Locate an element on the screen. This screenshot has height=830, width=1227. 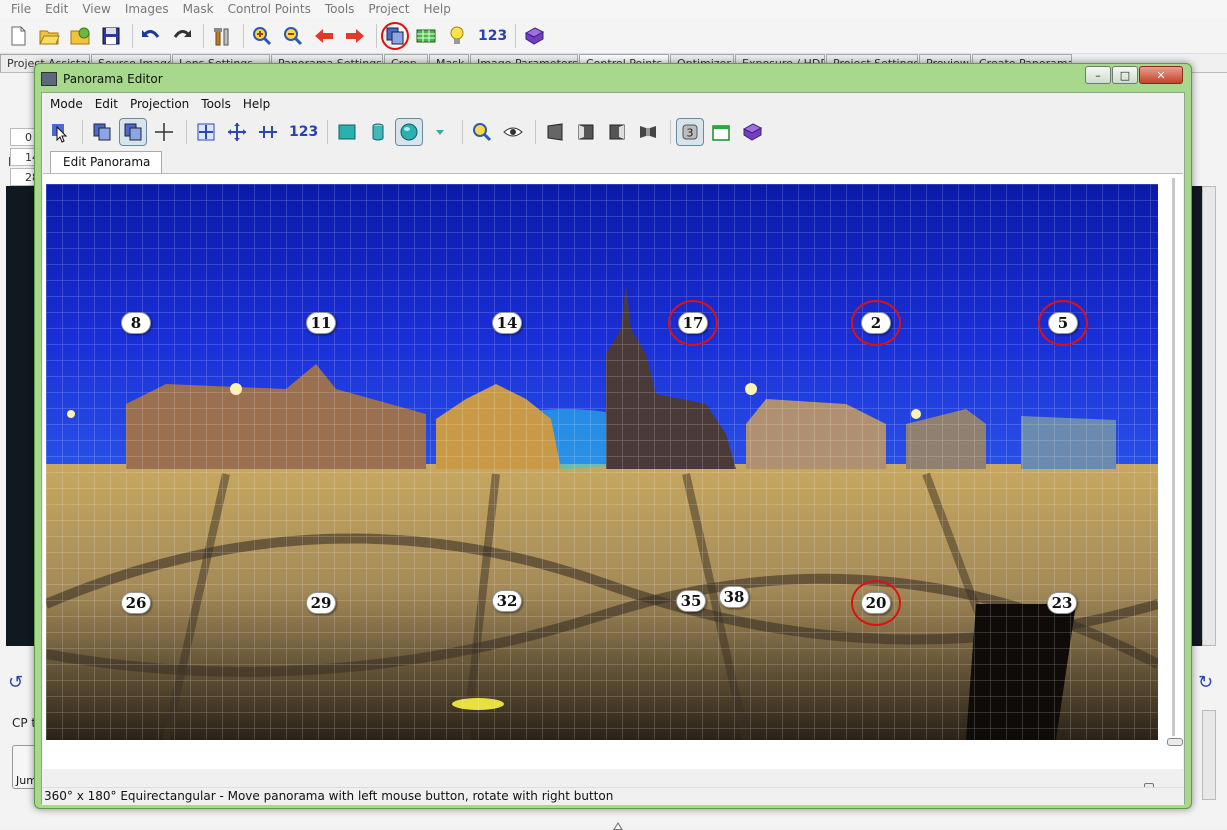
right-scrollbar is located at coordinates (1209, 416).